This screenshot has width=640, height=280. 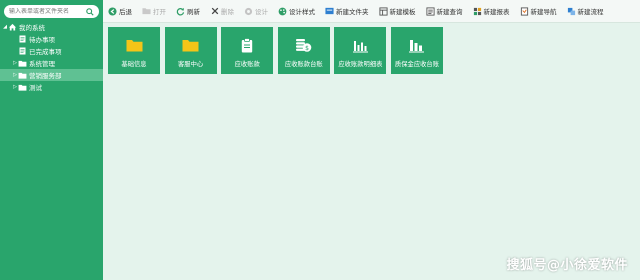 I want to click on back-arrow-icon, so click(x=112, y=11).